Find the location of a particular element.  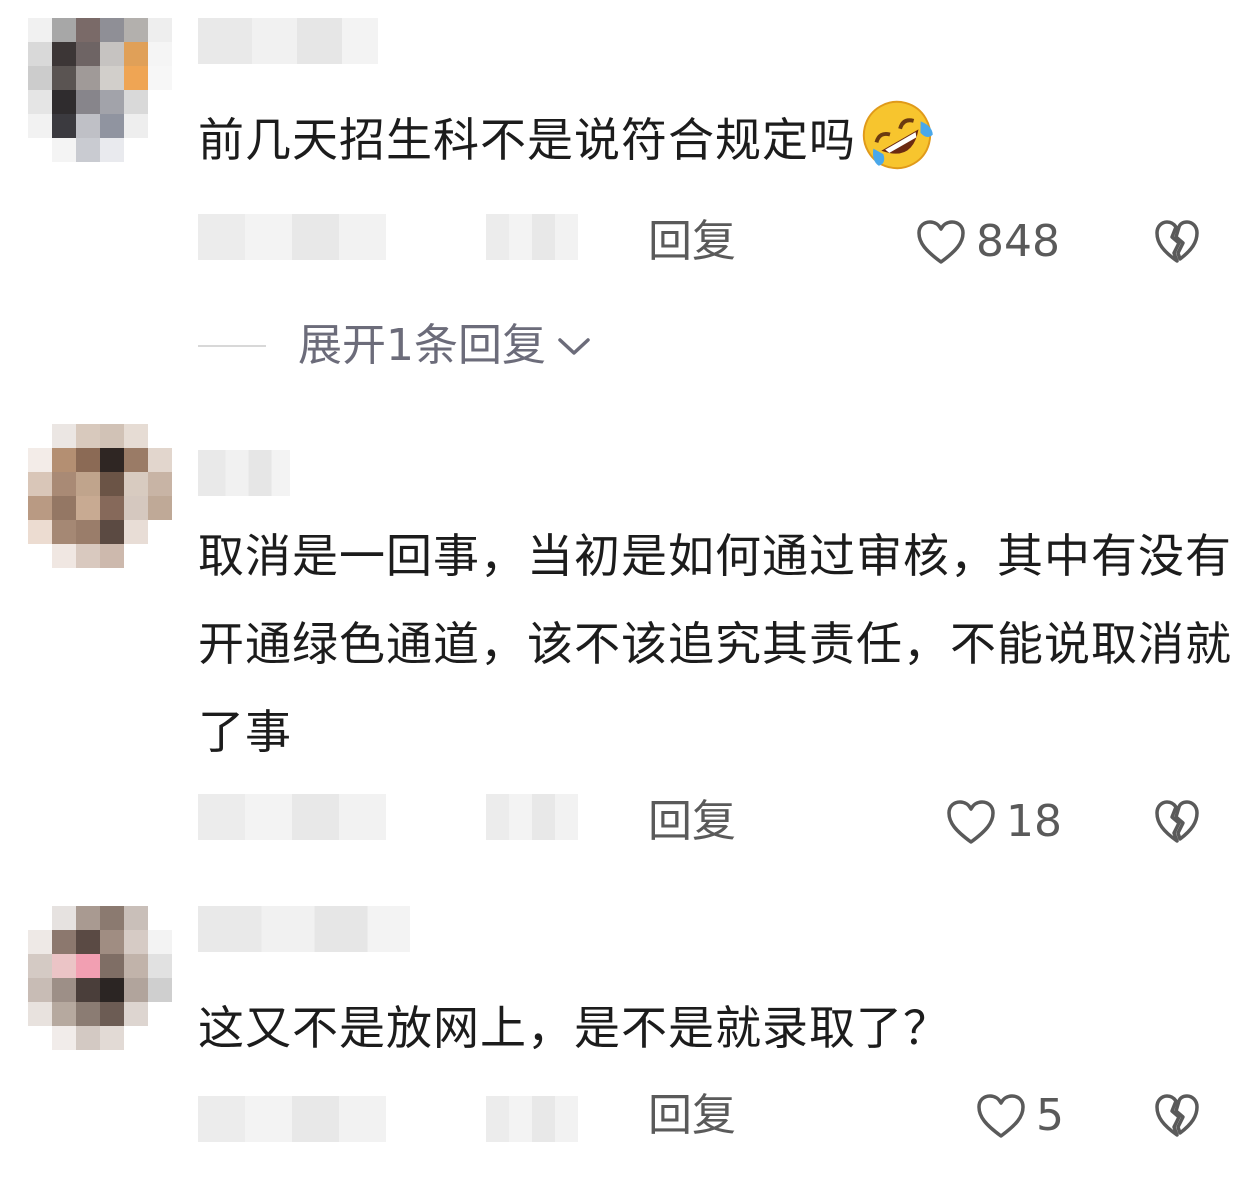

rolling-on-floor-laughing-emoji is located at coordinates (897, 134).